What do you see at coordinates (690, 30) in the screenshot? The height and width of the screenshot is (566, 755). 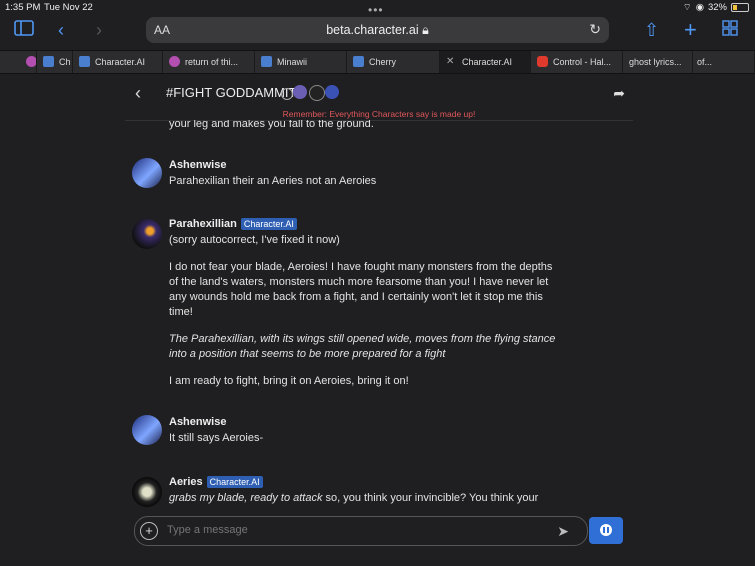 I see `new-tab-icon: +` at bounding box center [690, 30].